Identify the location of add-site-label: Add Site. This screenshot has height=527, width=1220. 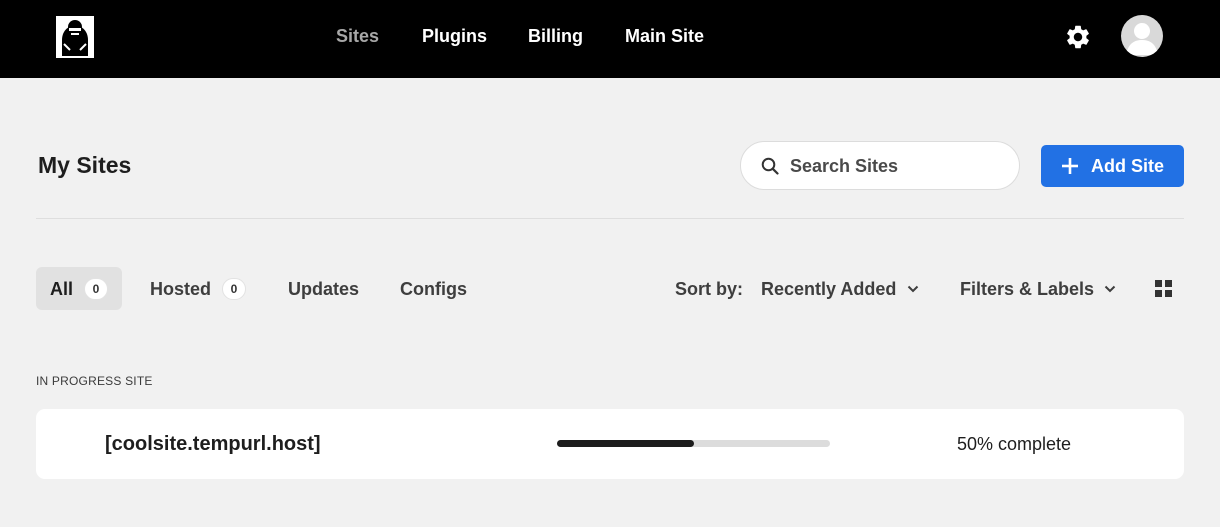
(1128, 166).